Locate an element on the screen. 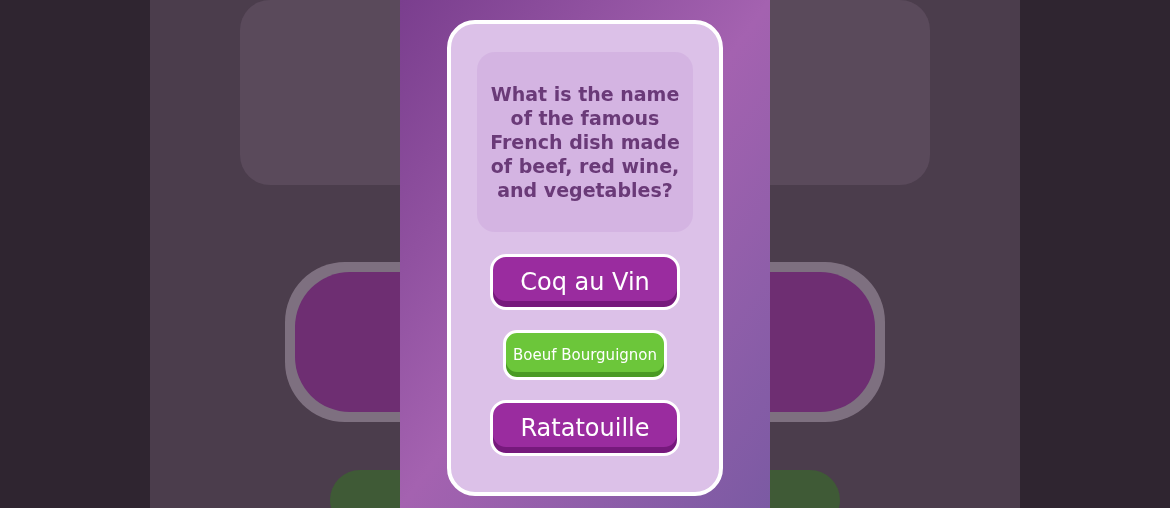 The width and height of the screenshot is (1170, 508). answer-button: Ratatouille is located at coordinates (585, 428).